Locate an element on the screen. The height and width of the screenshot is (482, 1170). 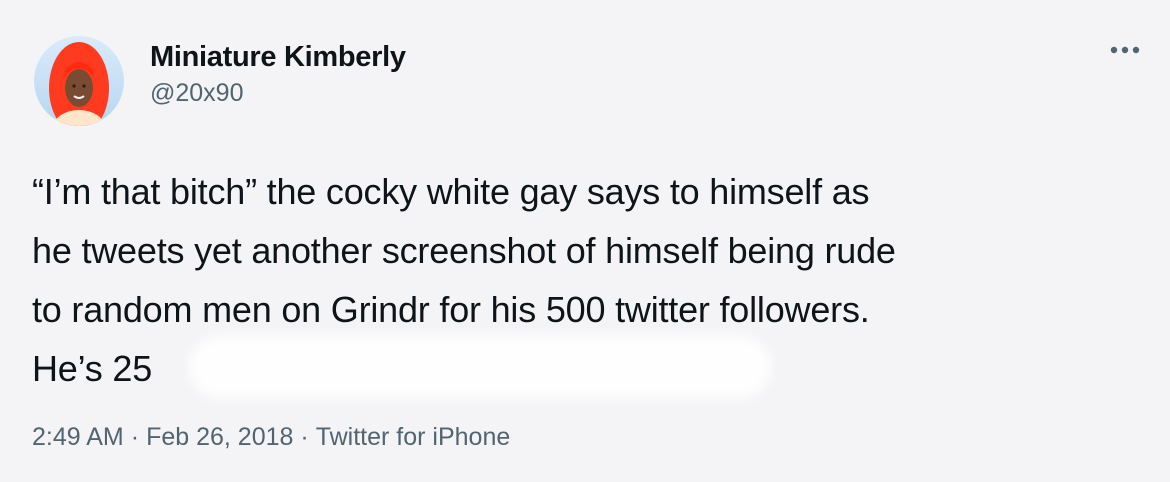
more-options-icon is located at coordinates (1125, 50).